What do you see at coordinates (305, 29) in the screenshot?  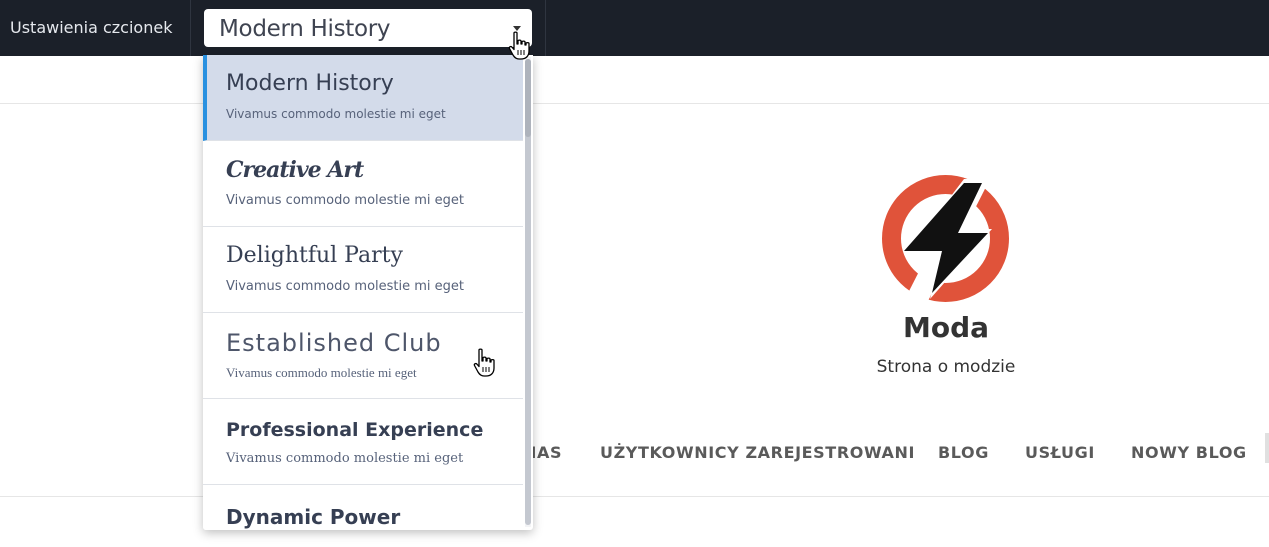 I see `font-select-value: Modern History` at bounding box center [305, 29].